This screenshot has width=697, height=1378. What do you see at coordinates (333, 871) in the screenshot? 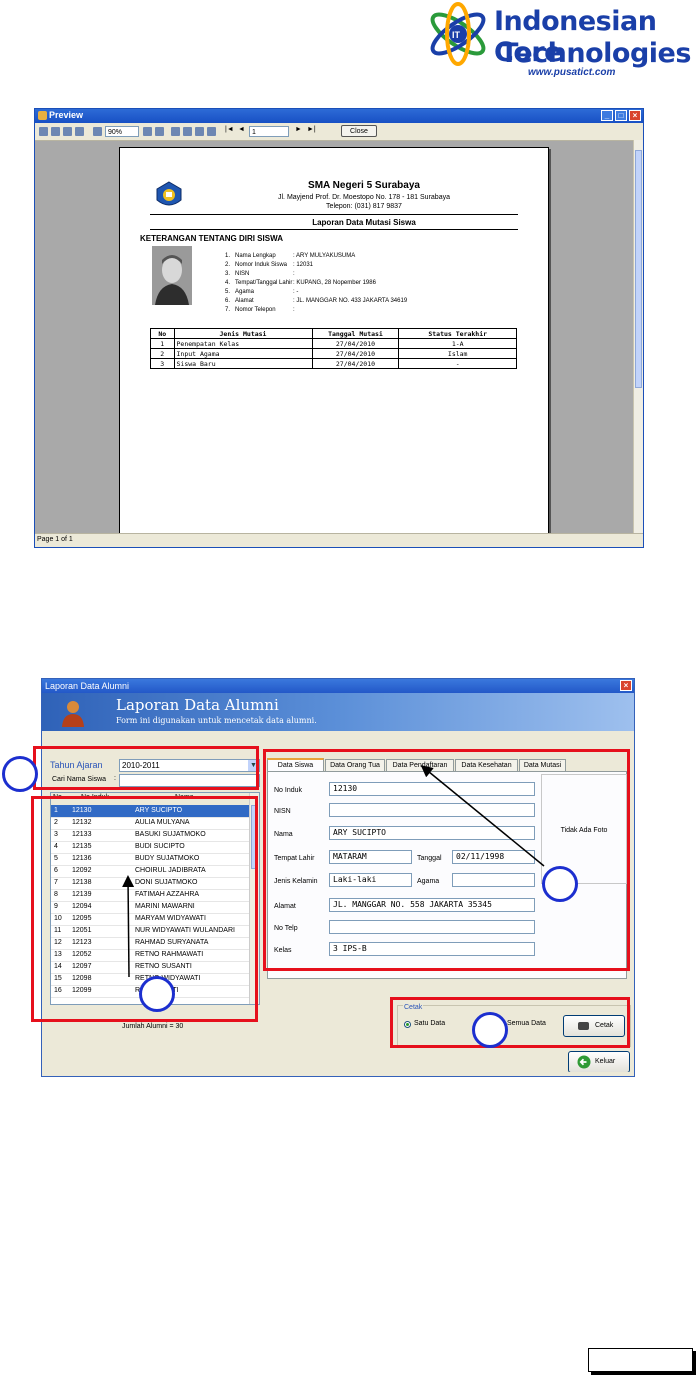
I see `annotation-arrows` at bounding box center [333, 871].